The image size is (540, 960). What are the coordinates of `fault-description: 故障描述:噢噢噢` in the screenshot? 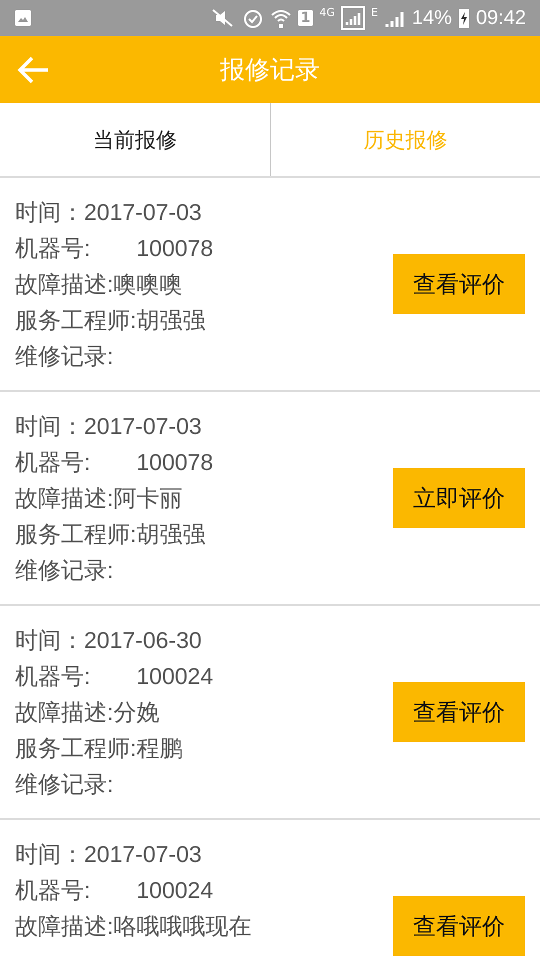 It's located at (98, 284).